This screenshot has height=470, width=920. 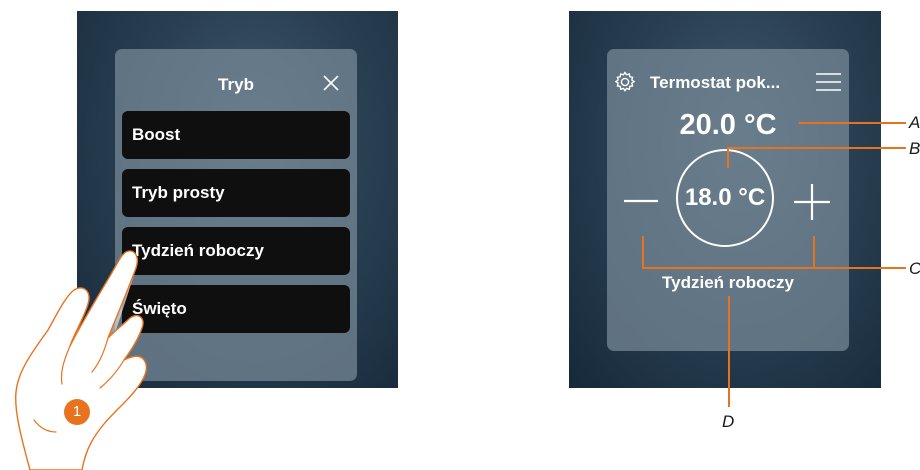 I want to click on step-badge: 1, so click(x=77, y=412).